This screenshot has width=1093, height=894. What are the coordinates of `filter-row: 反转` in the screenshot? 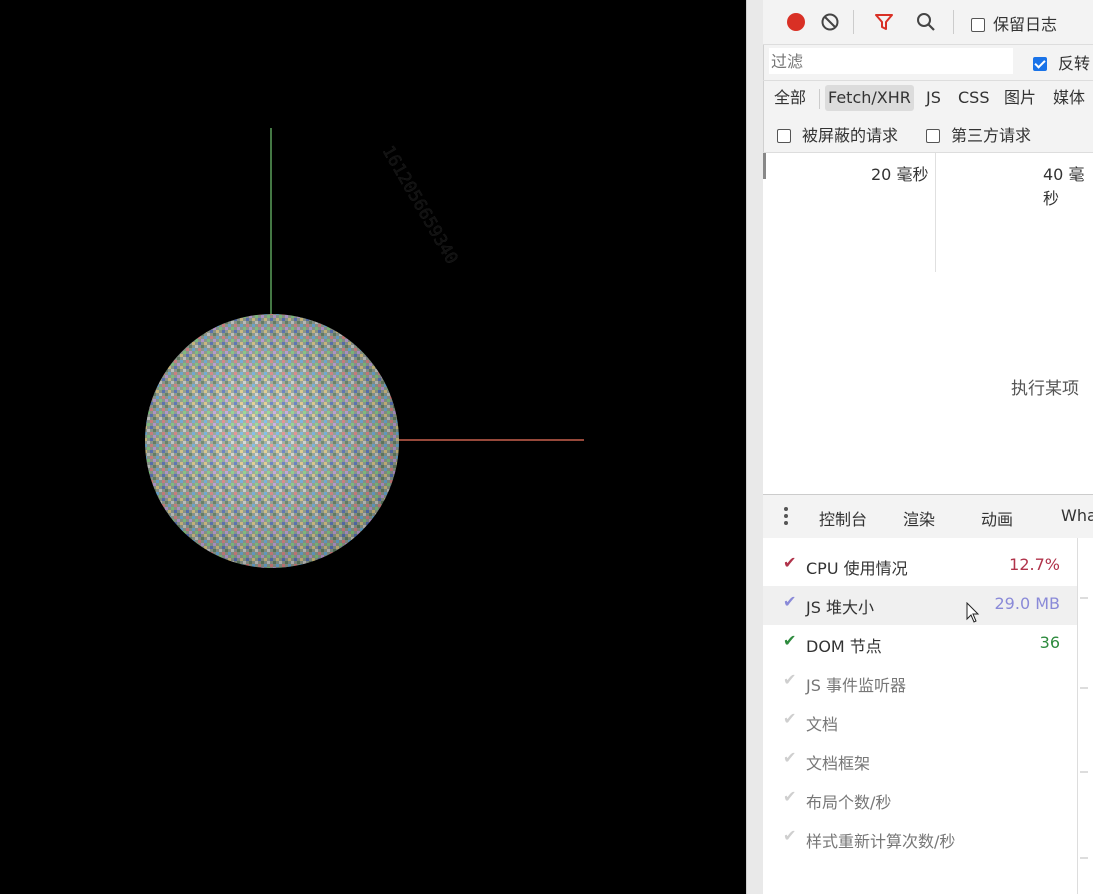 It's located at (928, 62).